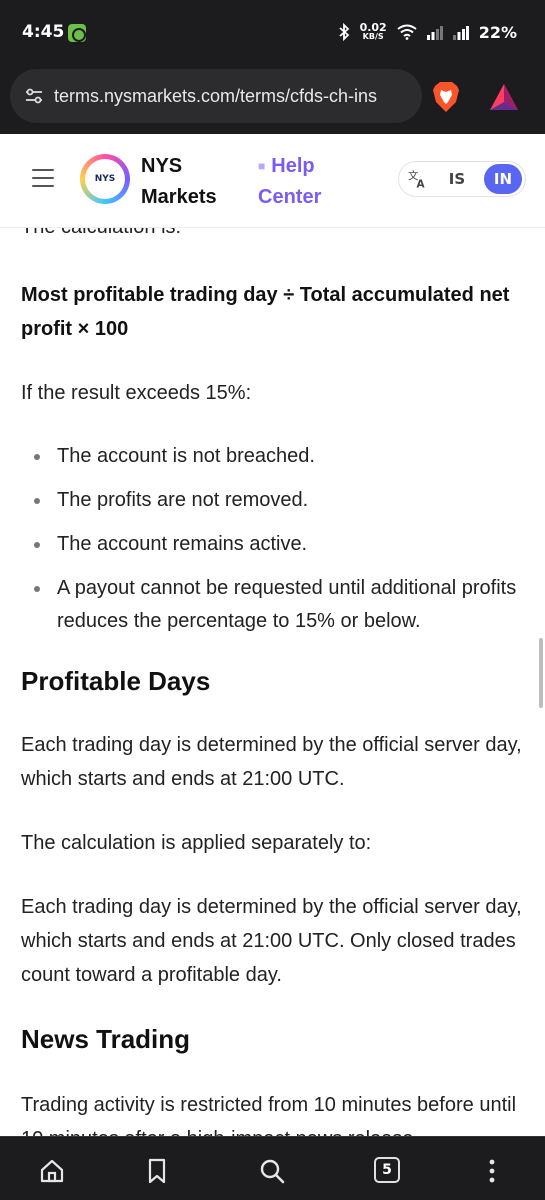 The height and width of the screenshot is (1200, 545). I want to click on status-icons: 0.02 KB/S 22%, so click(427, 32).